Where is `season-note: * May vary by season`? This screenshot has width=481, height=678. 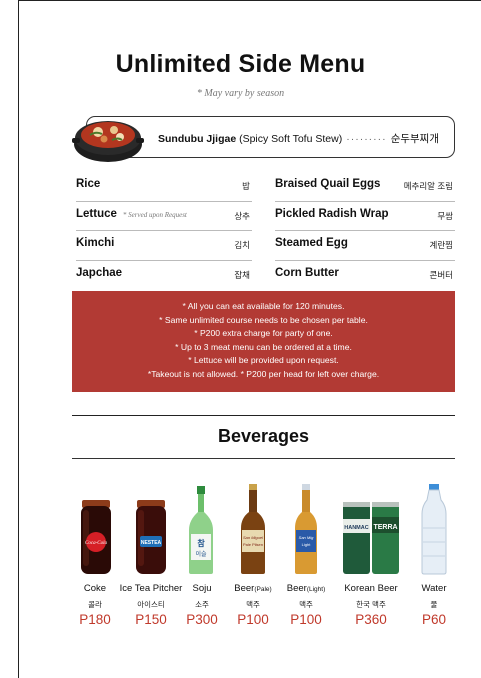 season-note: * May vary by season is located at coordinates (240, 93).